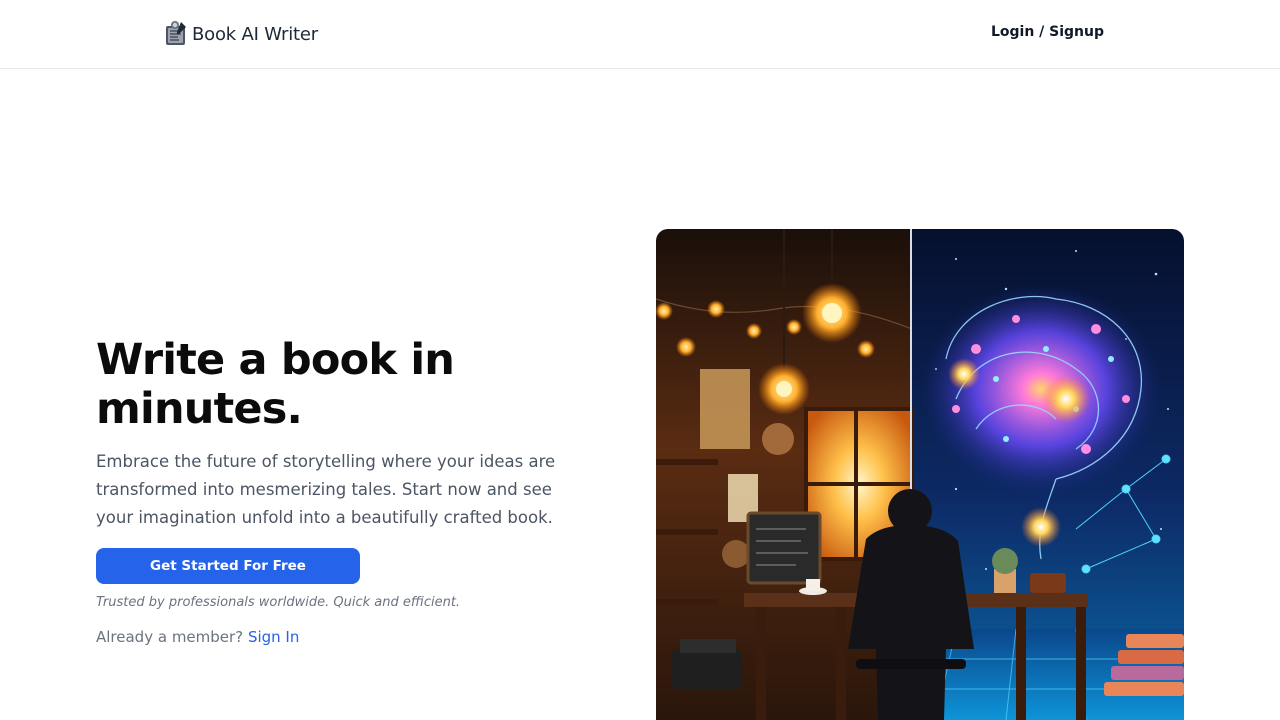  What do you see at coordinates (273, 637) in the screenshot?
I see `sign-in-link: Sign In` at bounding box center [273, 637].